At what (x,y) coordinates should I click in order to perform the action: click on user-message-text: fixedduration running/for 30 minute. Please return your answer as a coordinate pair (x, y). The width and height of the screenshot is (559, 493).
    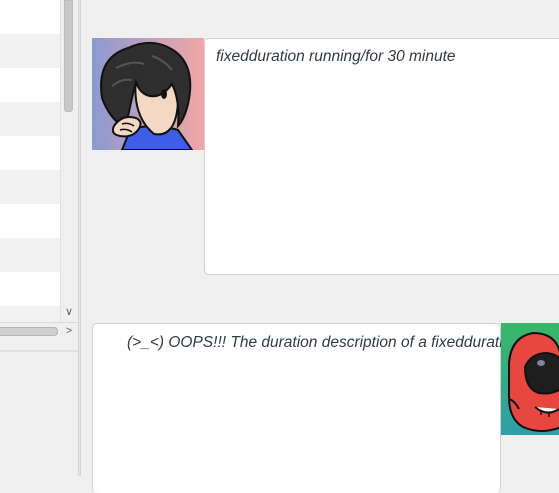
    Looking at the image, I should click on (336, 56).